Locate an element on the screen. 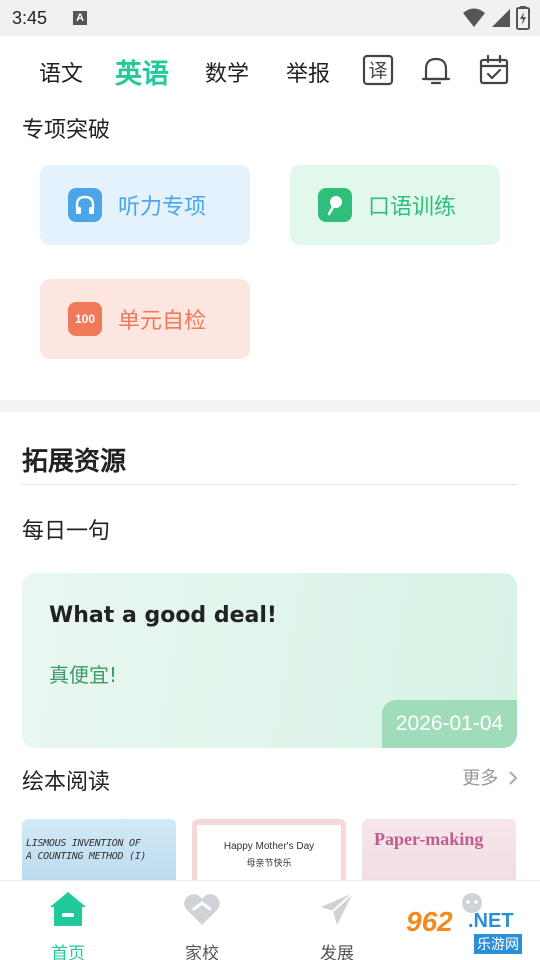  book-1-line-2: A COUNTING METHOD (I) is located at coordinates (86, 856).